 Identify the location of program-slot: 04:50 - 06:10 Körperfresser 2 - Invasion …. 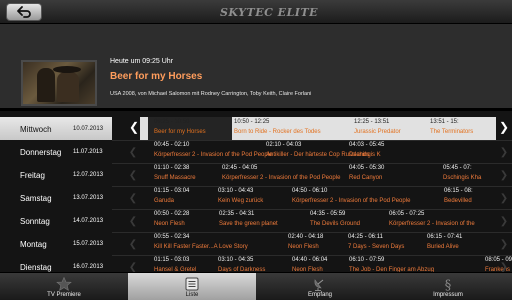
(367, 197).